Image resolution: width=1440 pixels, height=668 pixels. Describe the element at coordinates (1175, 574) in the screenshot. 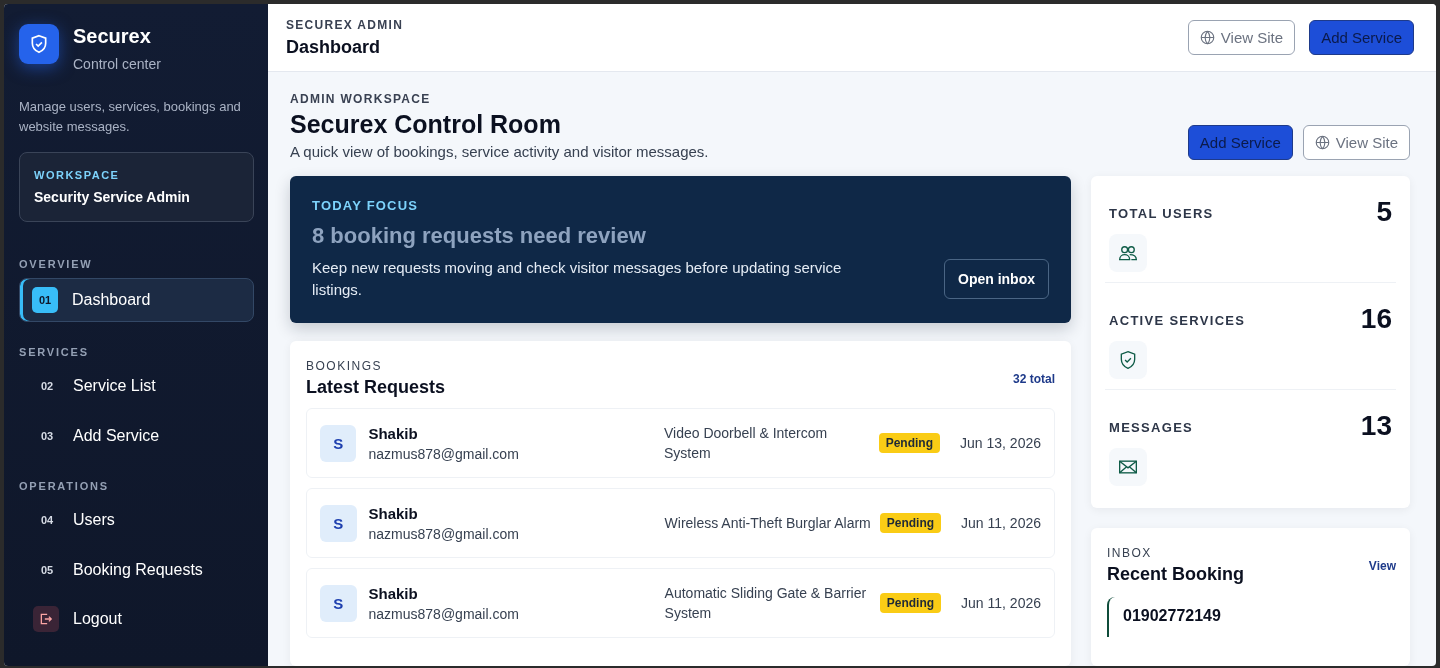

I see `inbox-title: Recent Booking` at that location.